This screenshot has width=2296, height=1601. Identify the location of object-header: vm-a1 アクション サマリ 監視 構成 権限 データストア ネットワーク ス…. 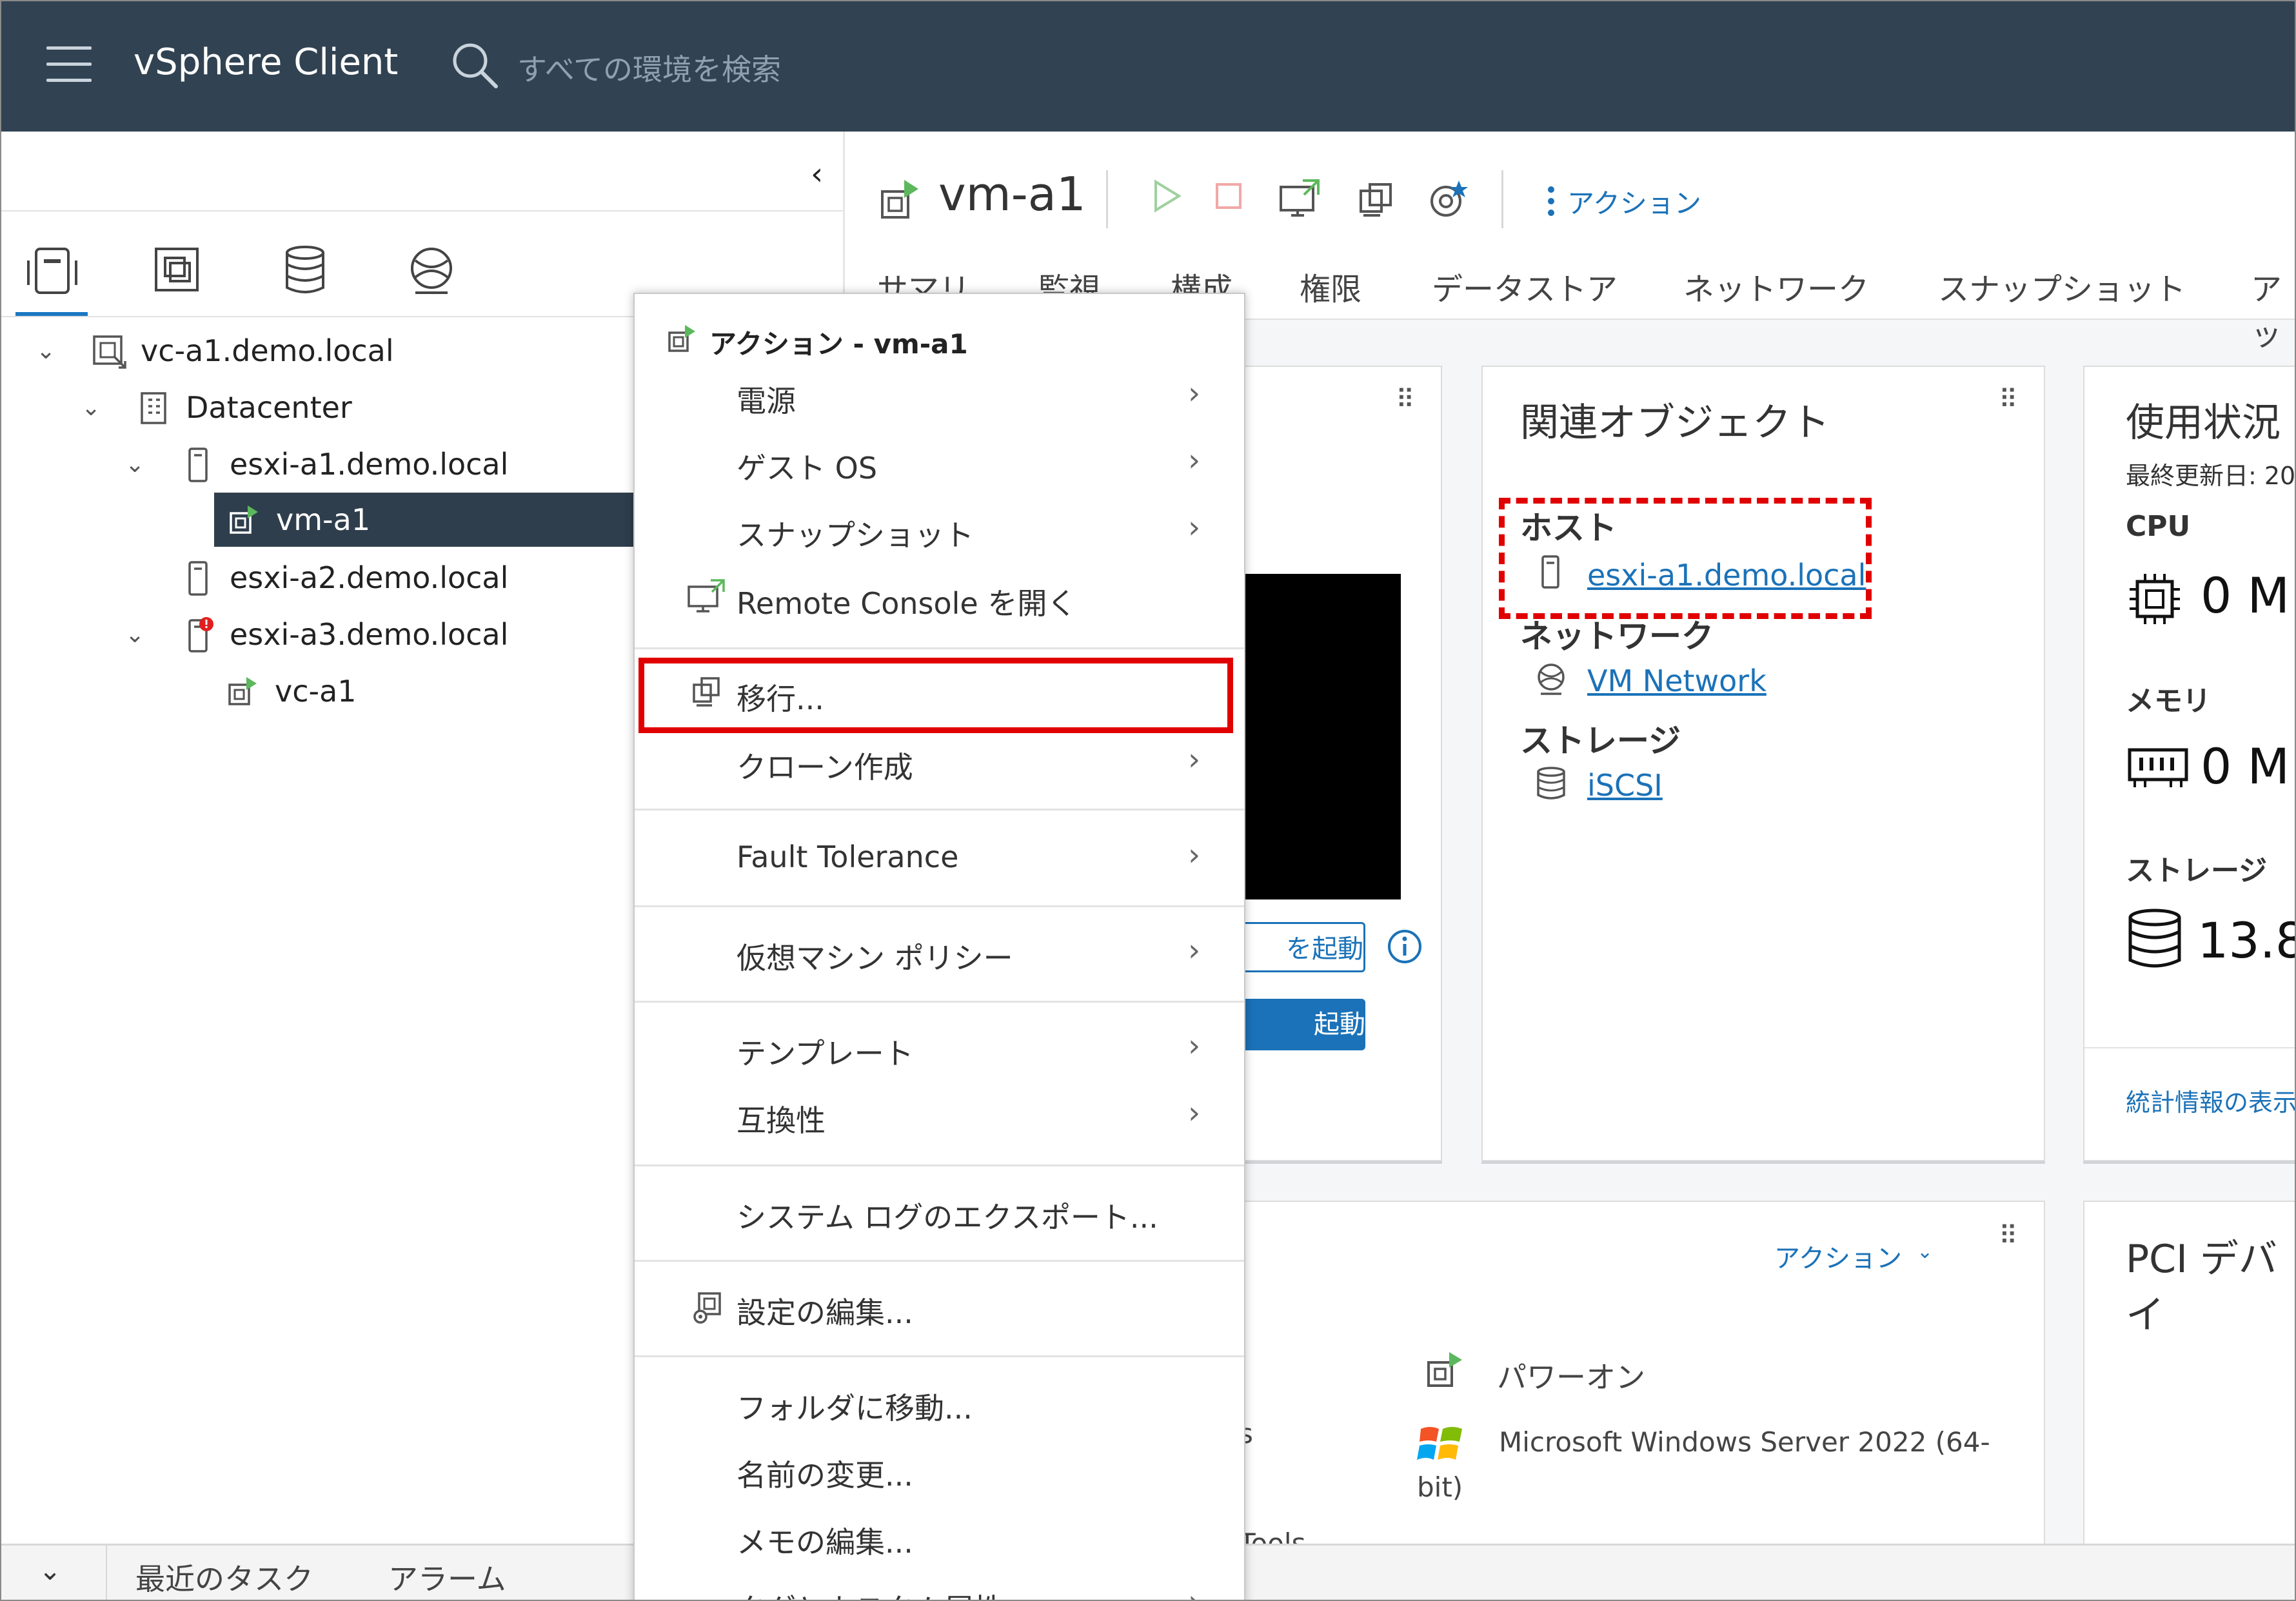
(1570, 242).